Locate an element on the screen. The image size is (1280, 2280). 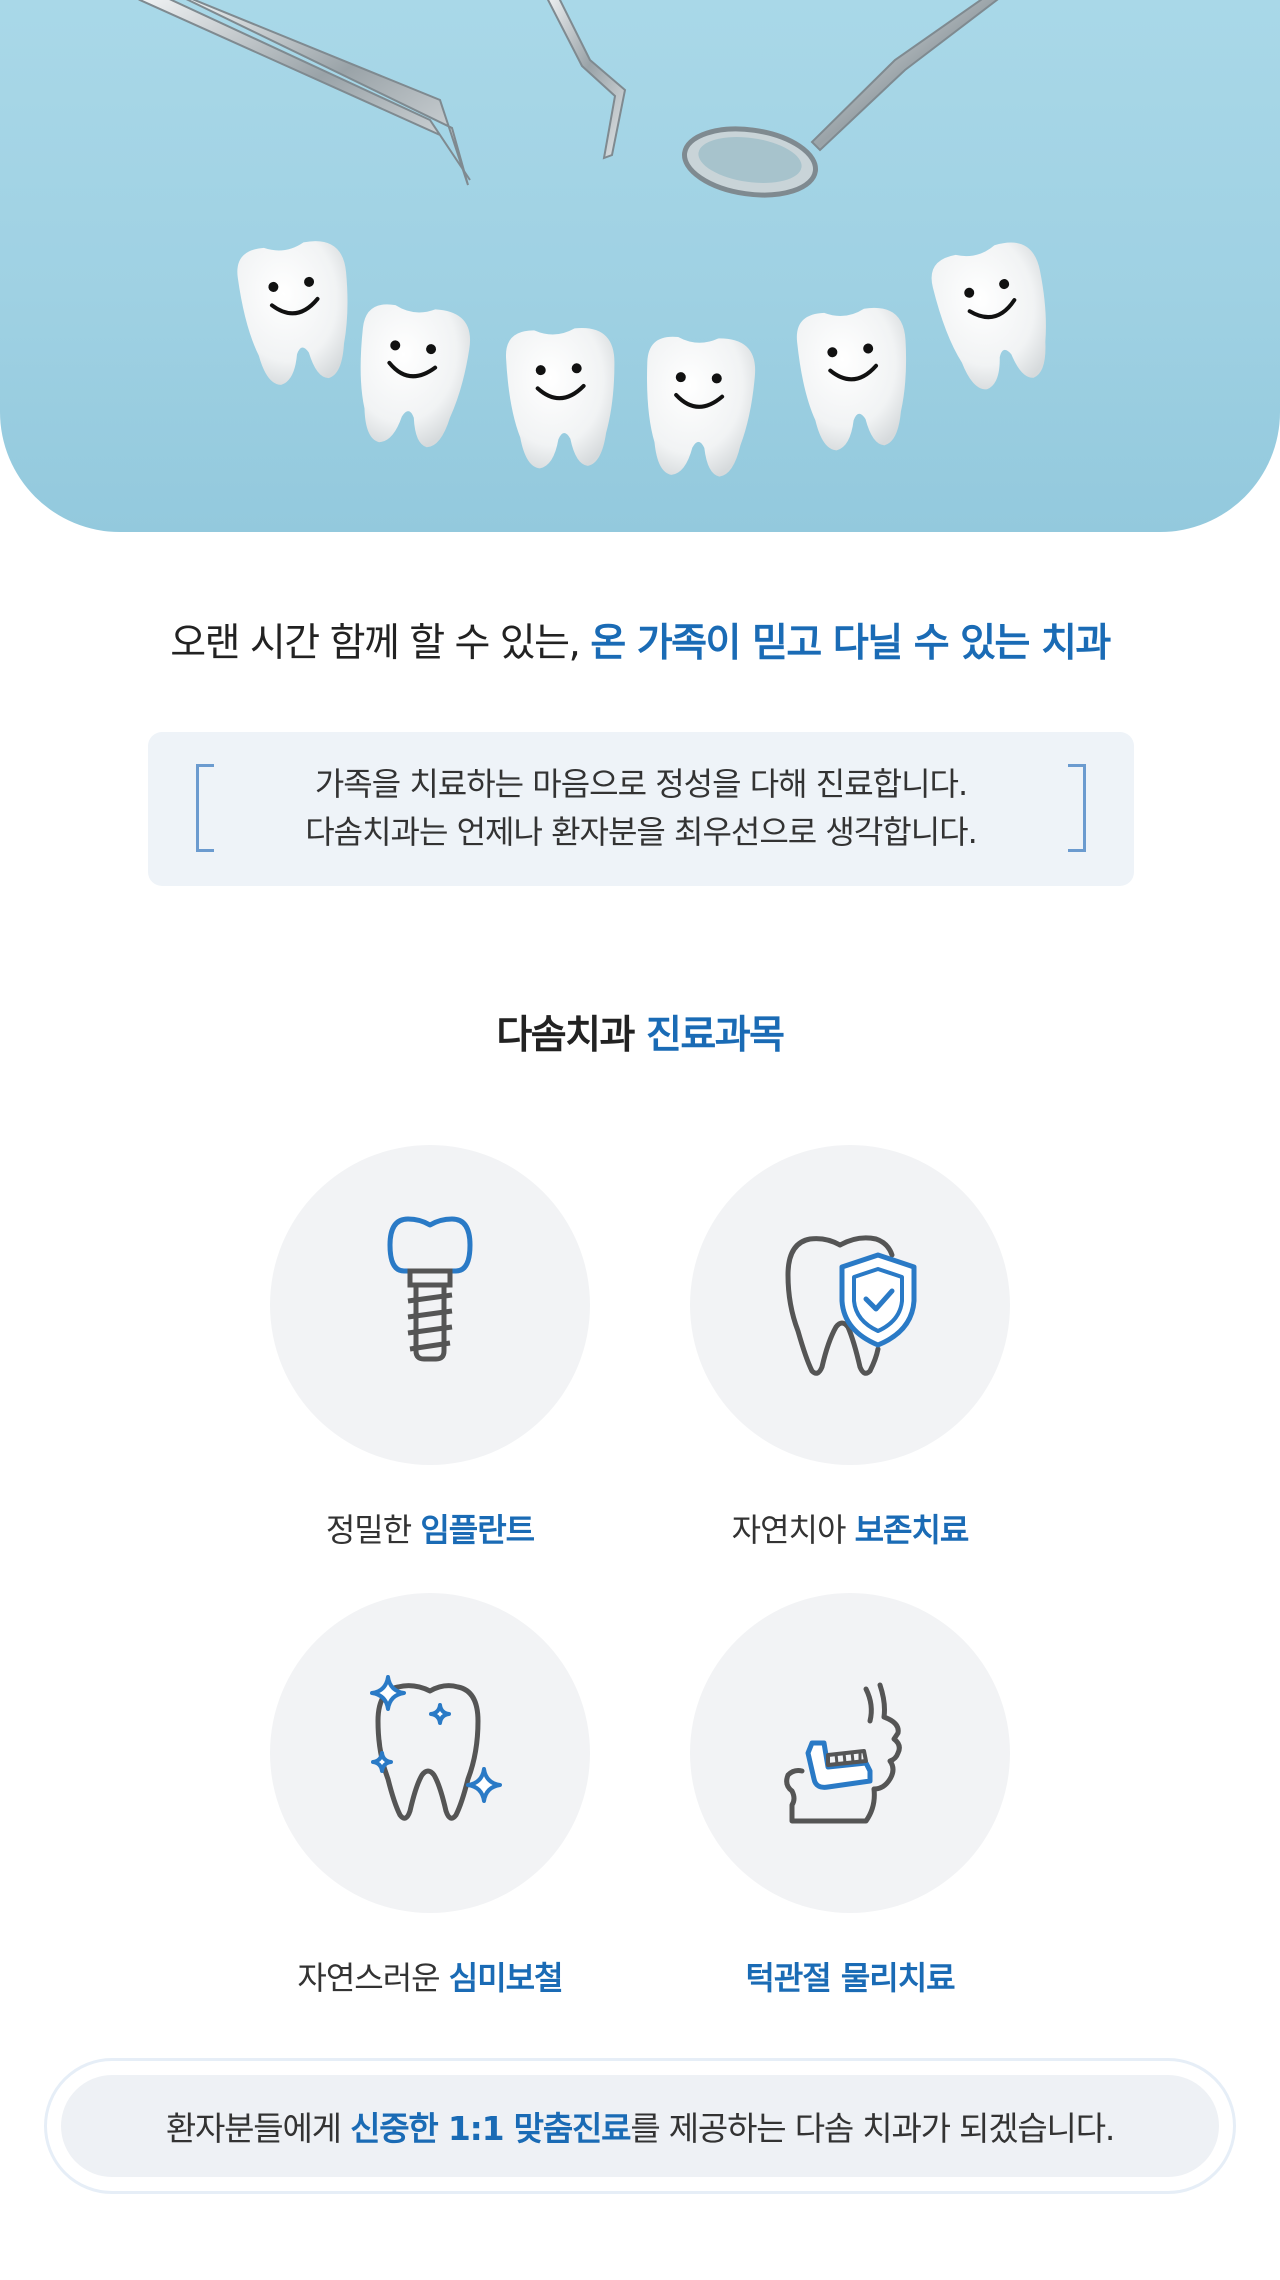
headline-lead: 오랜 시간 함께 할 수 있는, is located at coordinates (375, 643).